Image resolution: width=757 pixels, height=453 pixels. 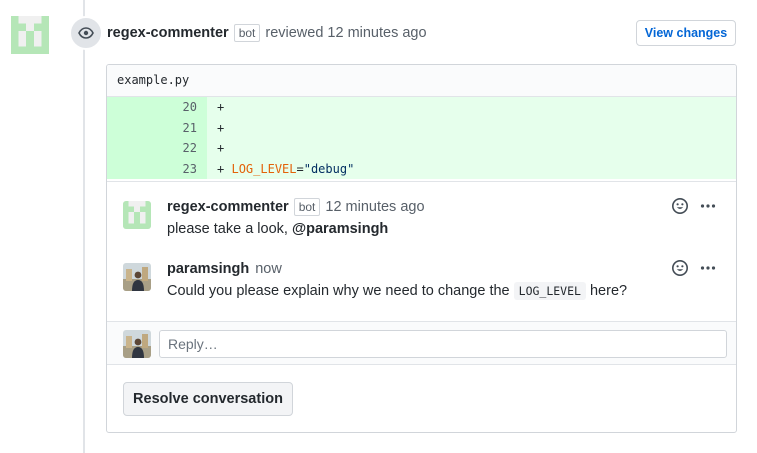 I want to click on comment-header: regex-commenter bot 12 minutes ago, so click(x=296, y=207).